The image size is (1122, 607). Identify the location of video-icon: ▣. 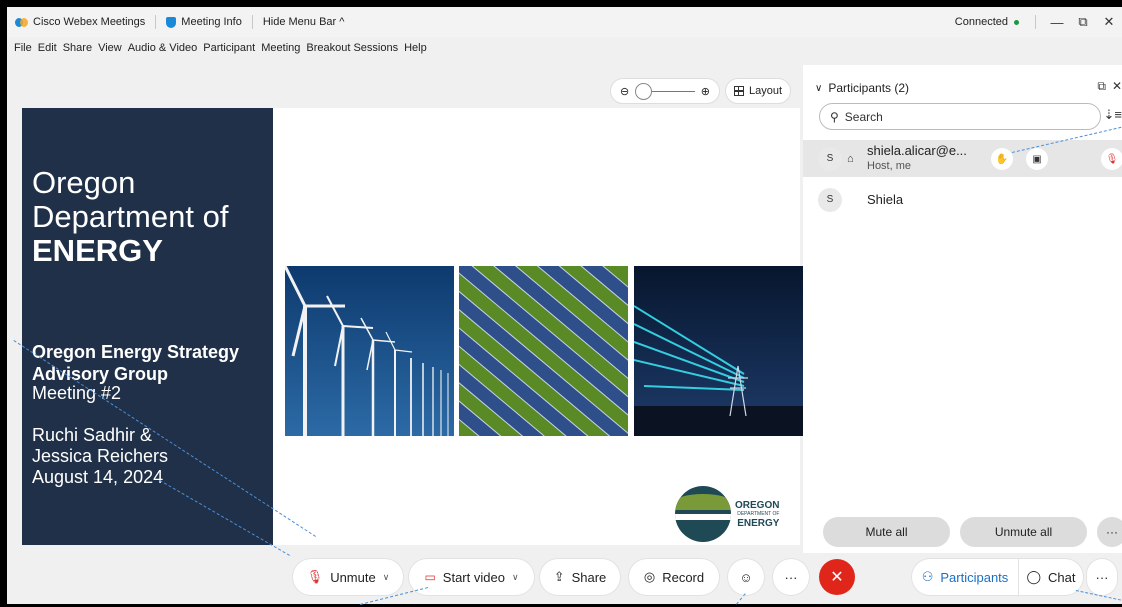
(1037, 159).